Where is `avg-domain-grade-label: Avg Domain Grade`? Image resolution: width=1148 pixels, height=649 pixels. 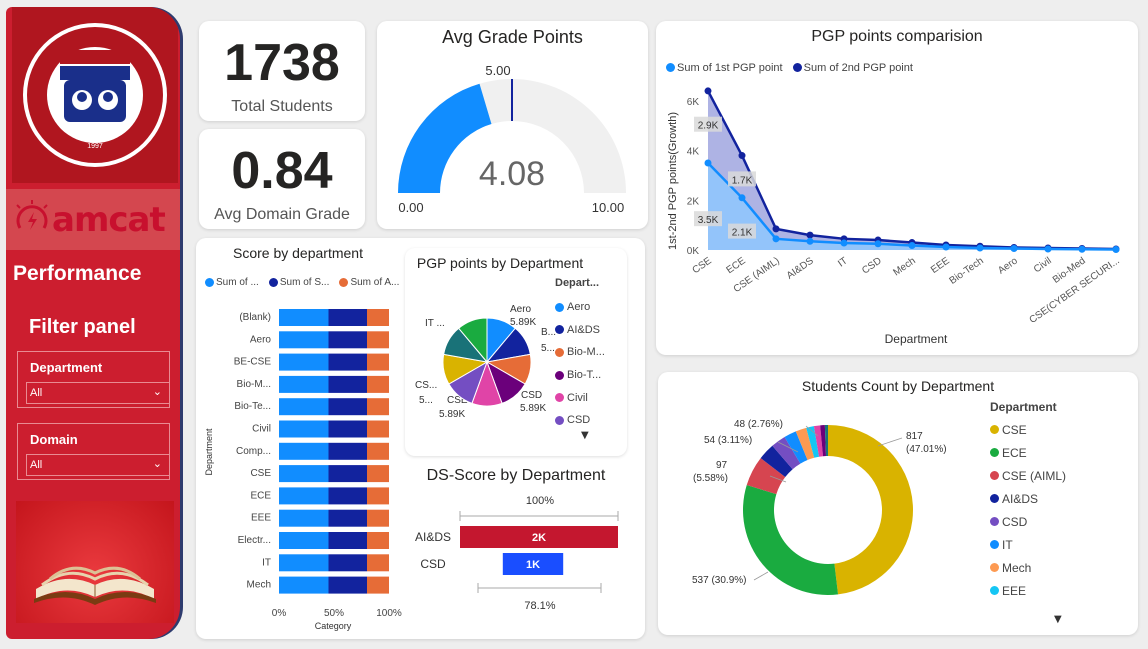
avg-domain-grade-label: Avg Domain Grade is located at coordinates (282, 214).